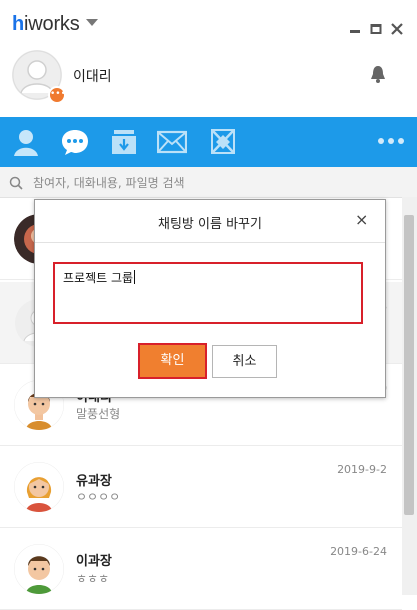 The image size is (417, 610). What do you see at coordinates (210, 224) in the screenshot?
I see `dialog-title: 채팅방 이름 바꾸기` at bounding box center [210, 224].